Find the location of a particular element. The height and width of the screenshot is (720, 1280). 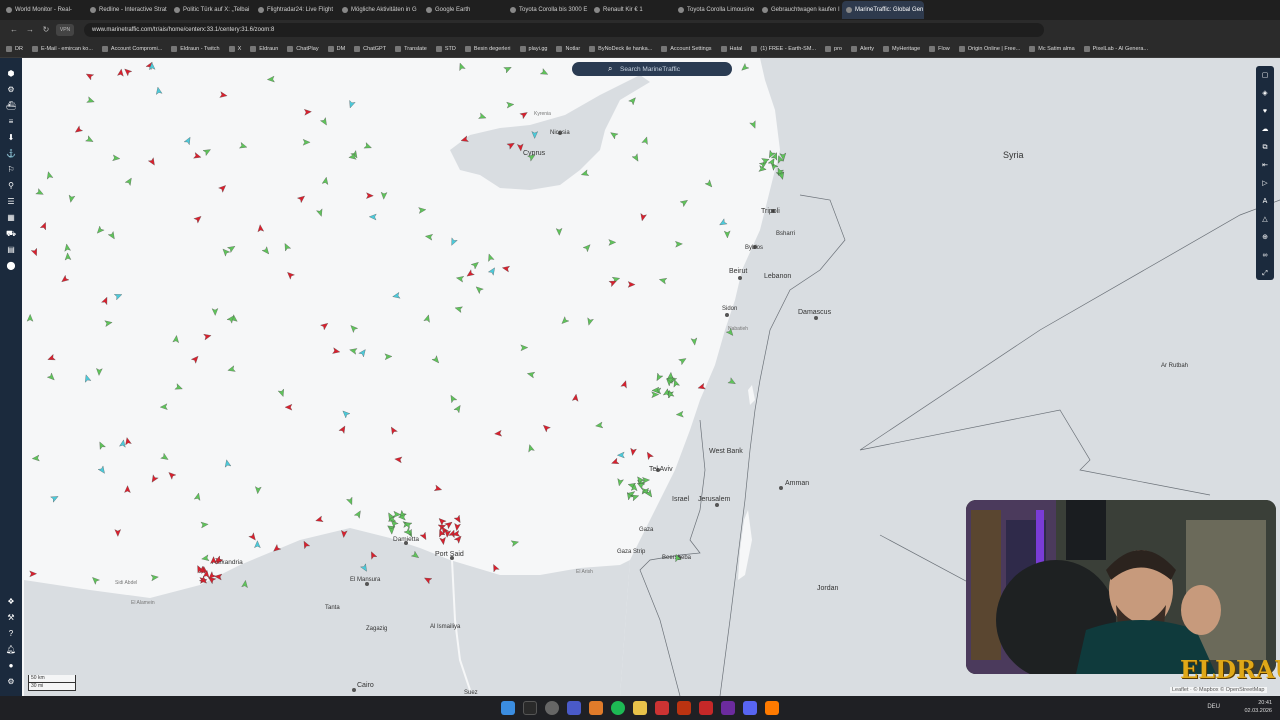

forward-icon: → is located at coordinates (30, 30).